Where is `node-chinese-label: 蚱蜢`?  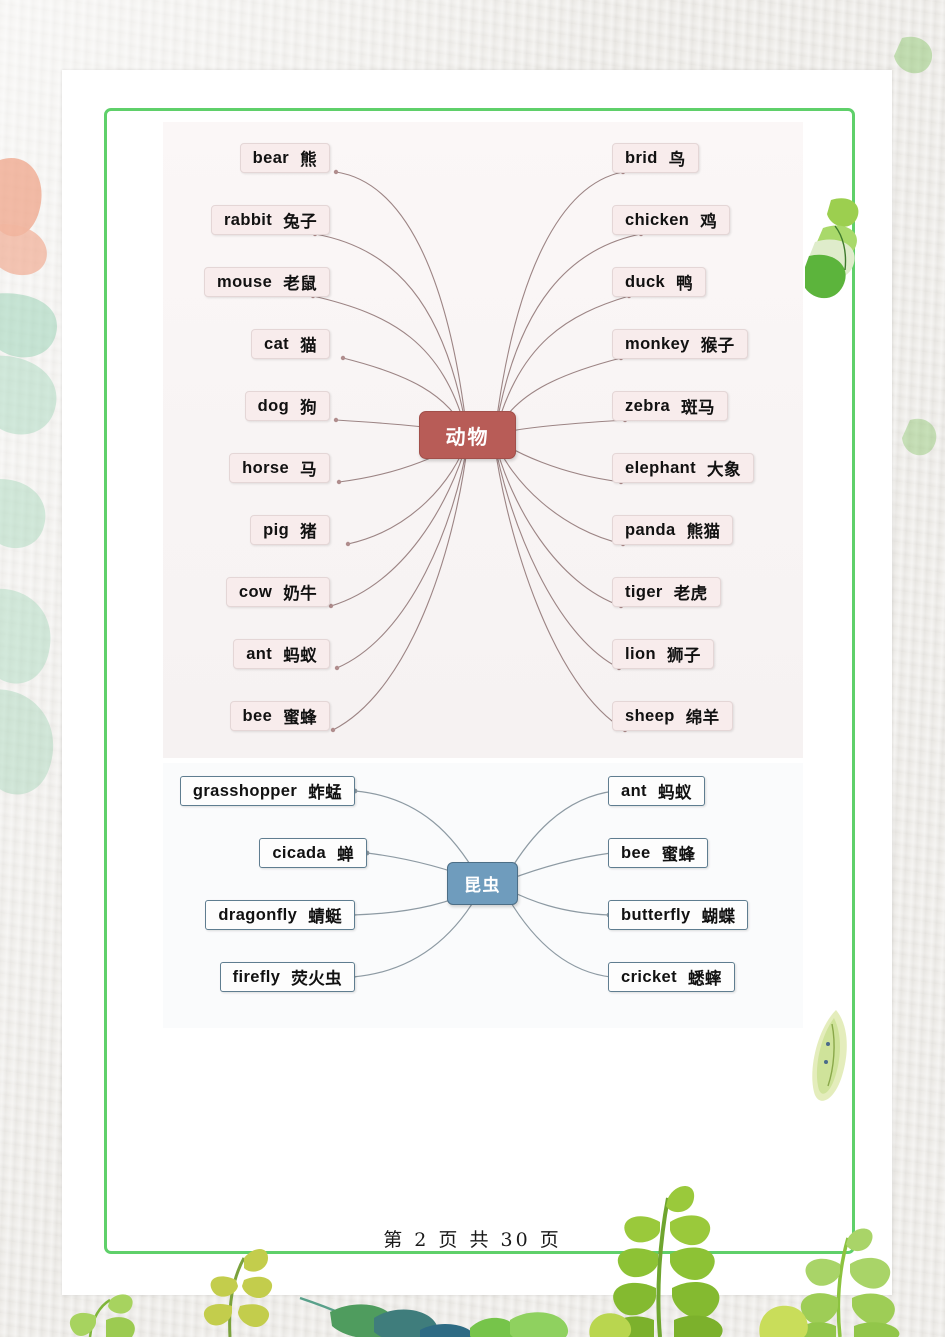
node-chinese-label: 蚱蜢 is located at coordinates (325, 793).